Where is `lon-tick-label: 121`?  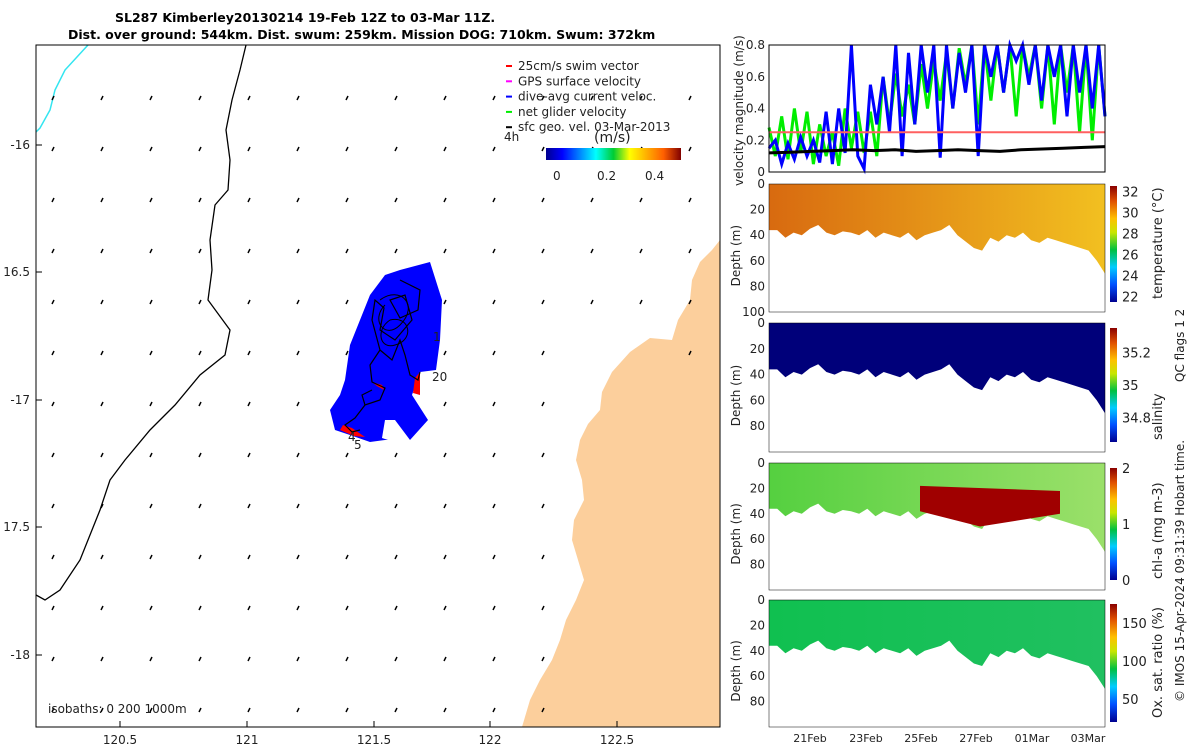
lon-tick-label: 121 is located at coordinates (247, 740).